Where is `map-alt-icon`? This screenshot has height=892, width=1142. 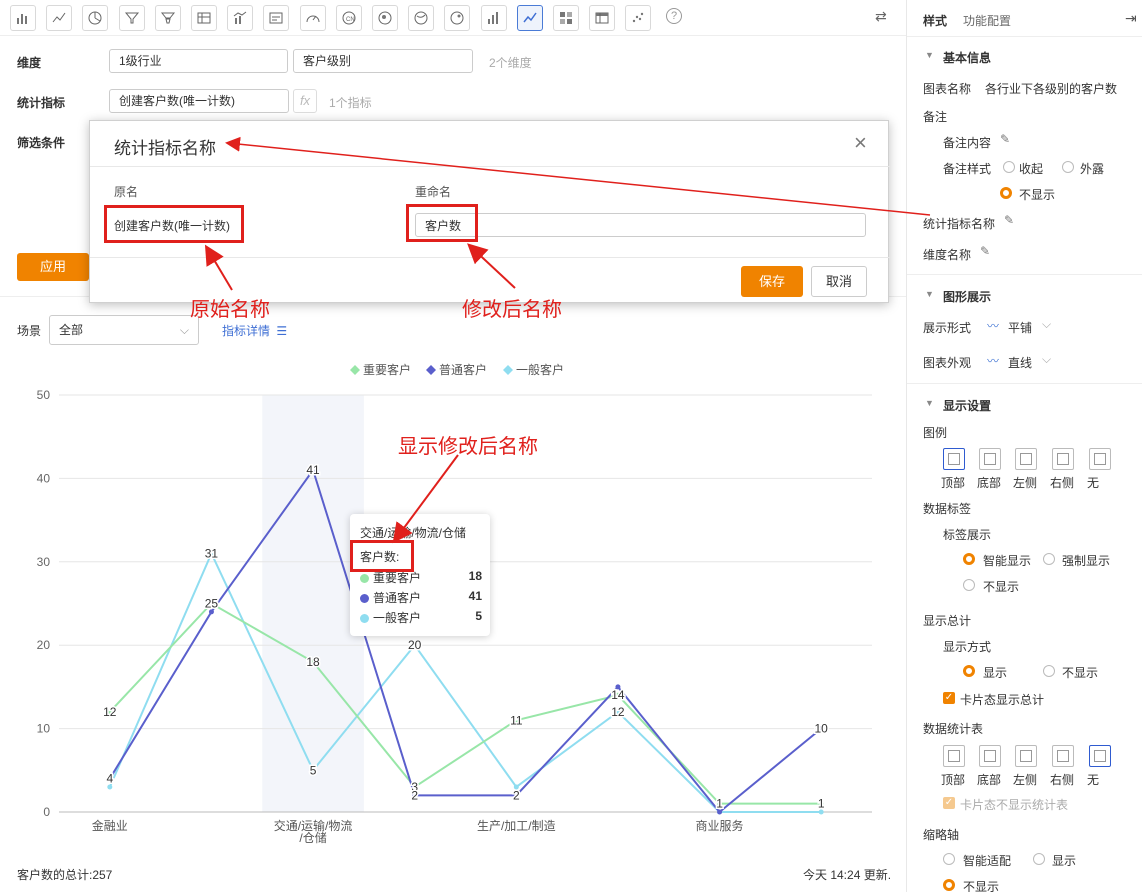 map-alt-icon is located at coordinates (457, 18).